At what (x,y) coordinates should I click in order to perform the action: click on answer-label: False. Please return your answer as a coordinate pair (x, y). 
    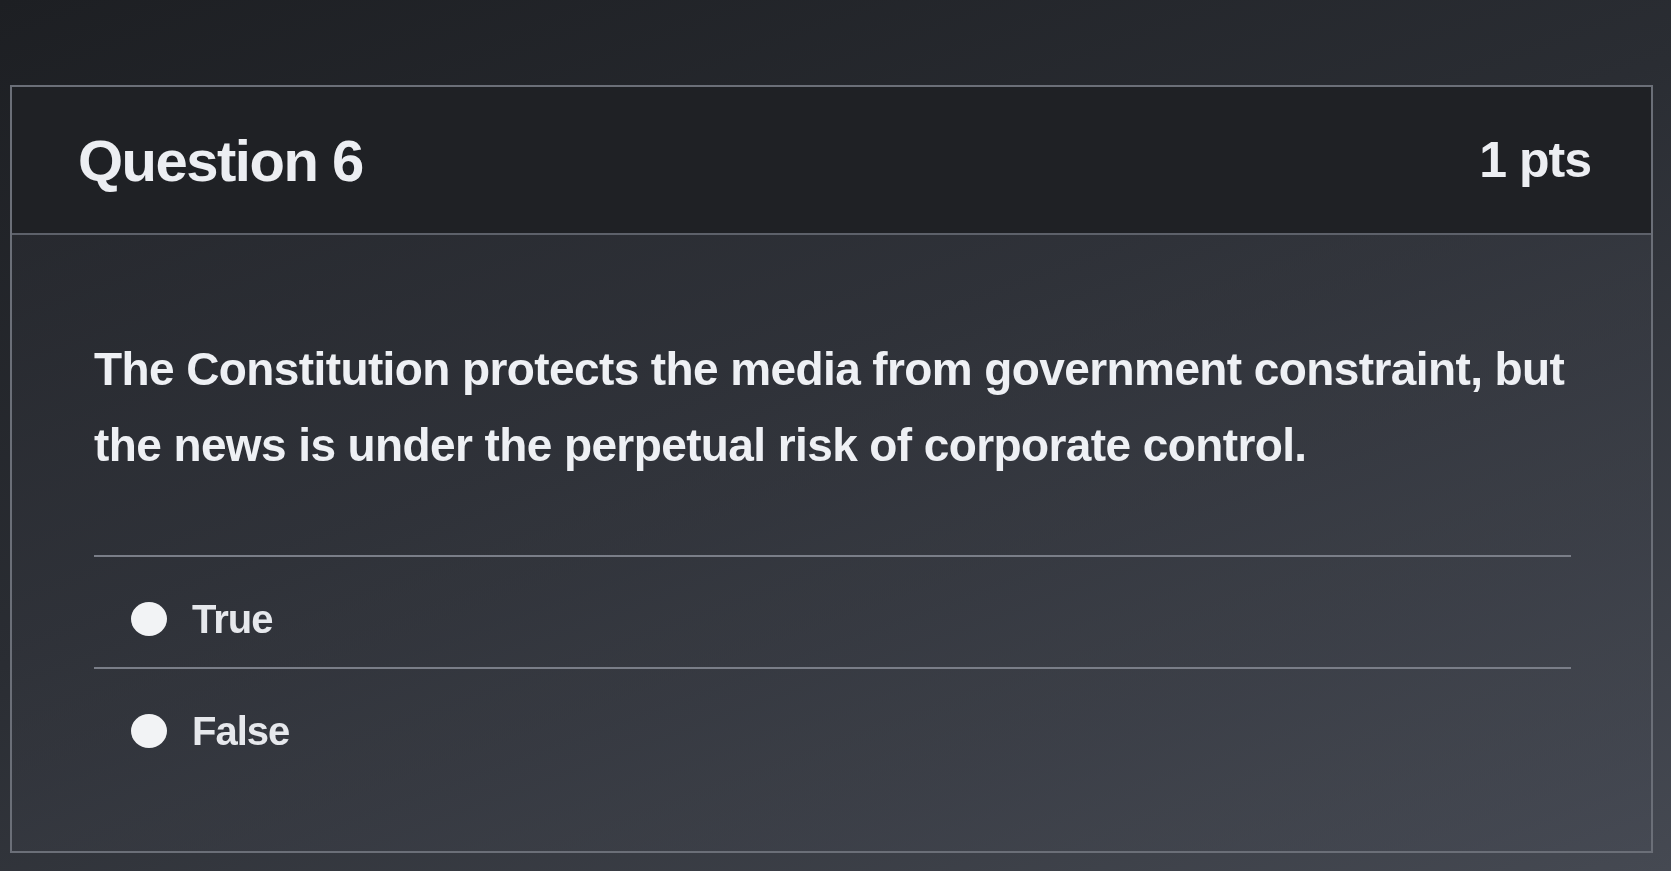
    Looking at the image, I should click on (241, 731).